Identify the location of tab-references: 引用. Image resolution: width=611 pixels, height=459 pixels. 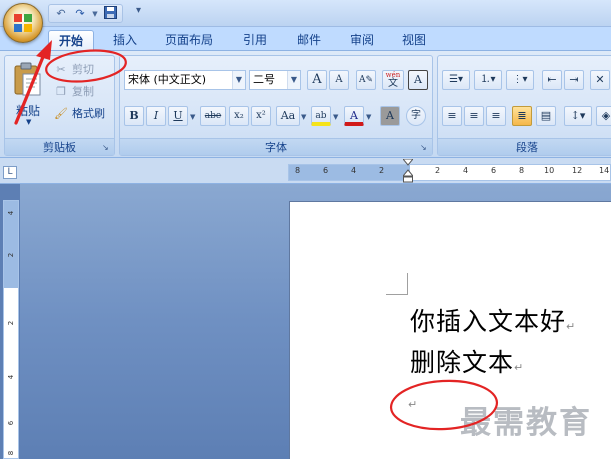
(255, 40).